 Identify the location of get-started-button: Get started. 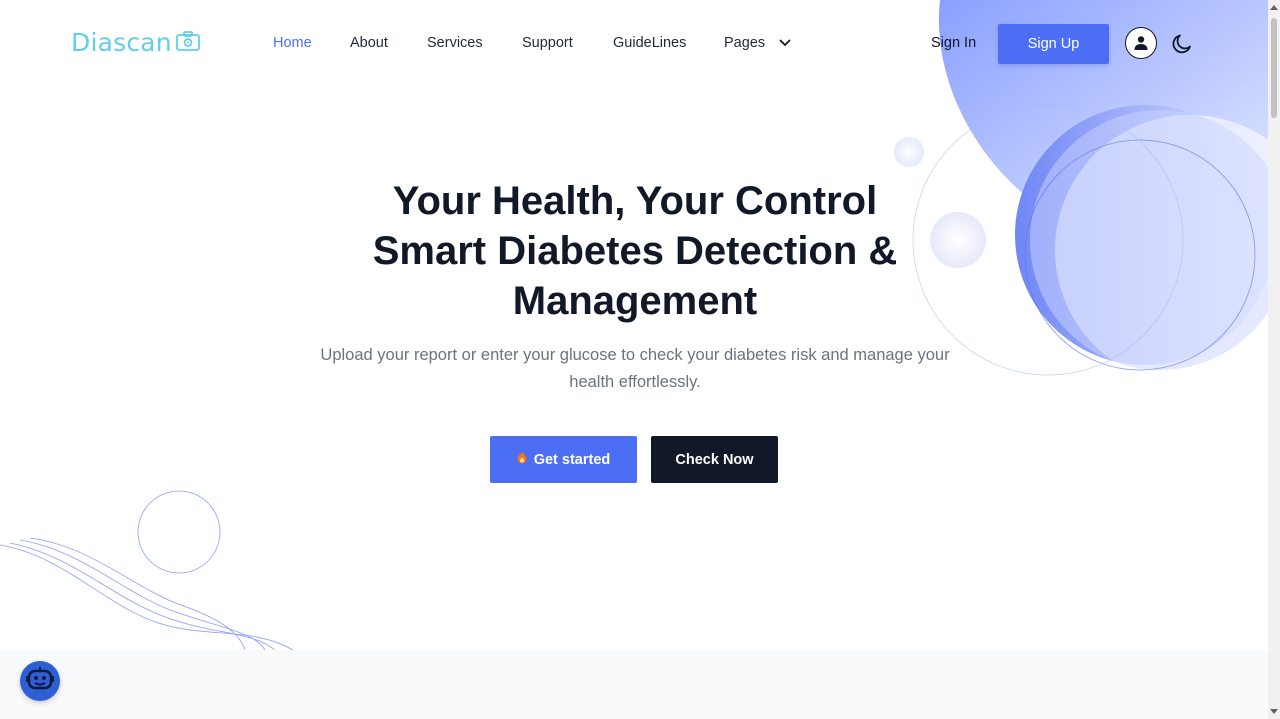
(563, 459).